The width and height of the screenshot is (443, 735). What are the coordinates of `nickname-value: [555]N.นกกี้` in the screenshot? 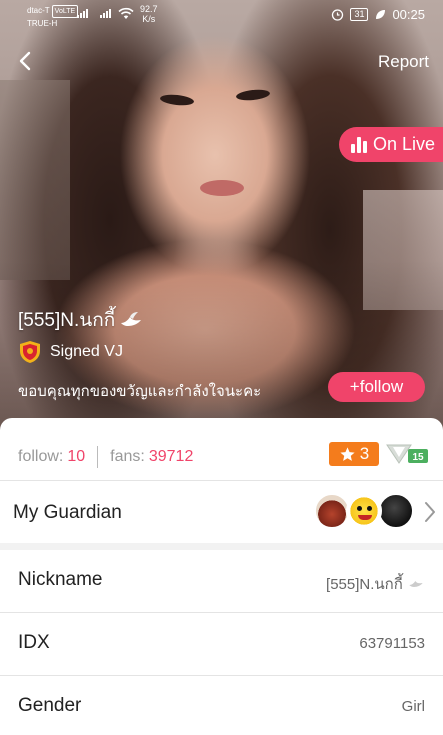 It's located at (364, 584).